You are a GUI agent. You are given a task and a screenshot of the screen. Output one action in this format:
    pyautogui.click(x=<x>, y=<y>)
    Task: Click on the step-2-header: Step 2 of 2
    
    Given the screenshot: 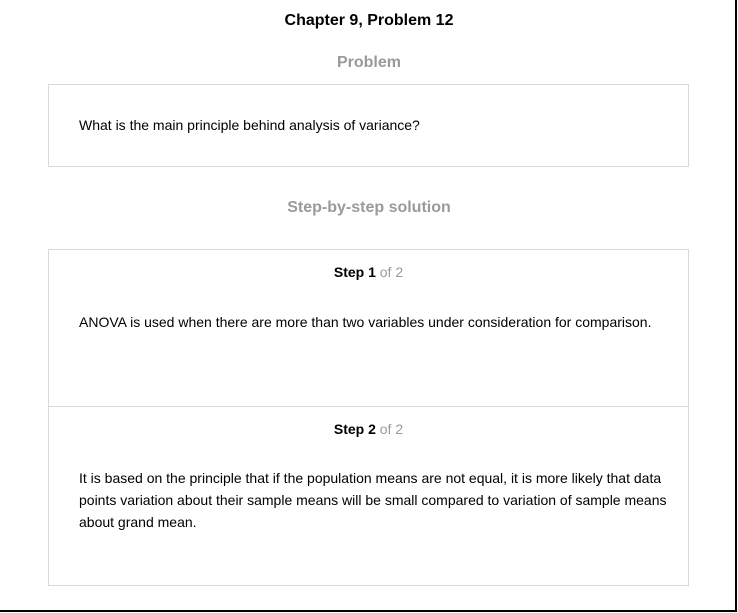 What is the action you would take?
    pyautogui.click(x=368, y=429)
    